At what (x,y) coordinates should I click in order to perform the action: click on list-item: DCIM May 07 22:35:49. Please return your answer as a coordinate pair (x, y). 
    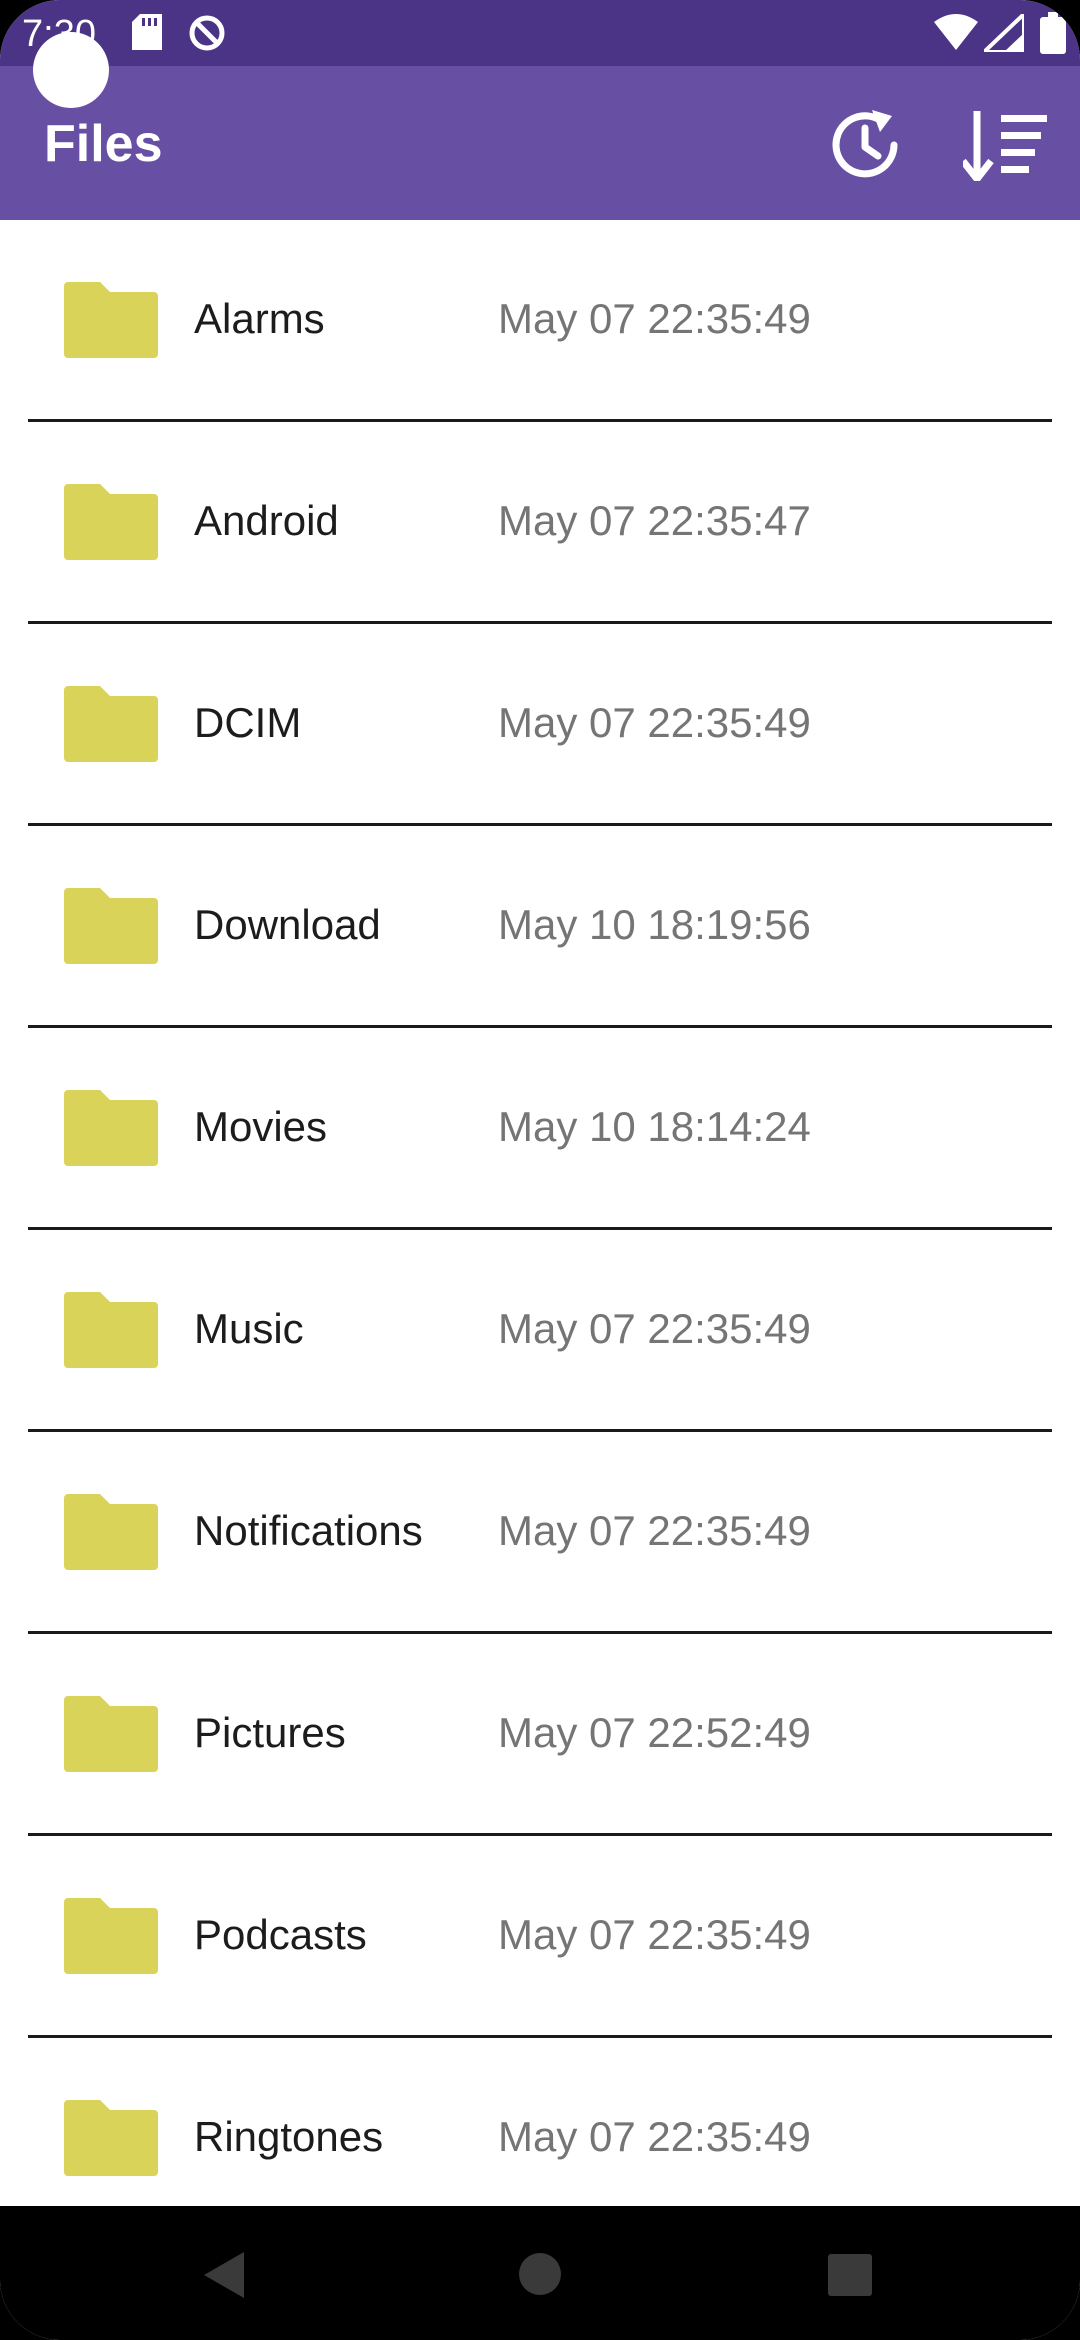
    Looking at the image, I should click on (540, 725).